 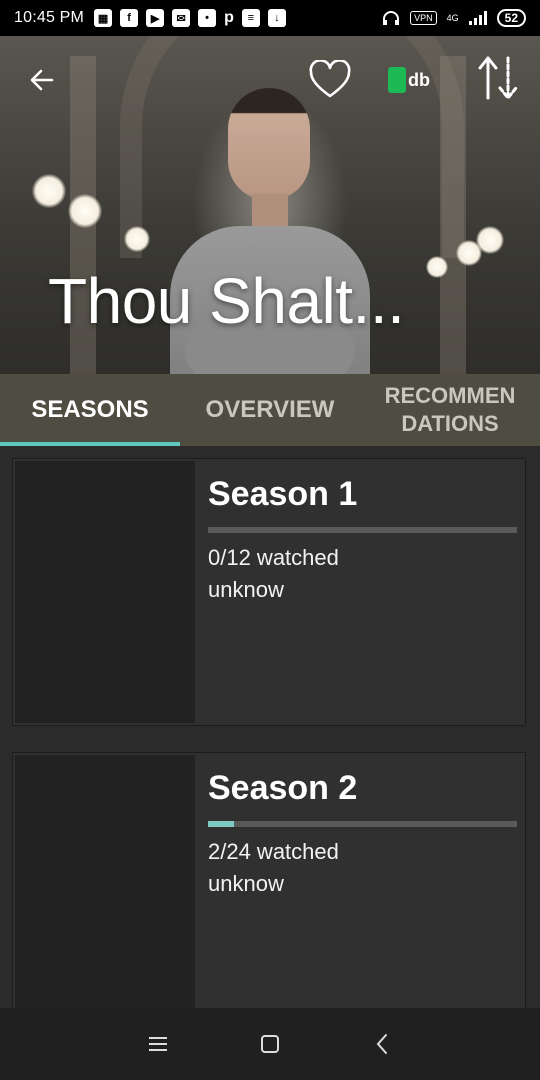 What do you see at coordinates (129, 18) in the screenshot?
I see `facebook-icon: f` at bounding box center [129, 18].